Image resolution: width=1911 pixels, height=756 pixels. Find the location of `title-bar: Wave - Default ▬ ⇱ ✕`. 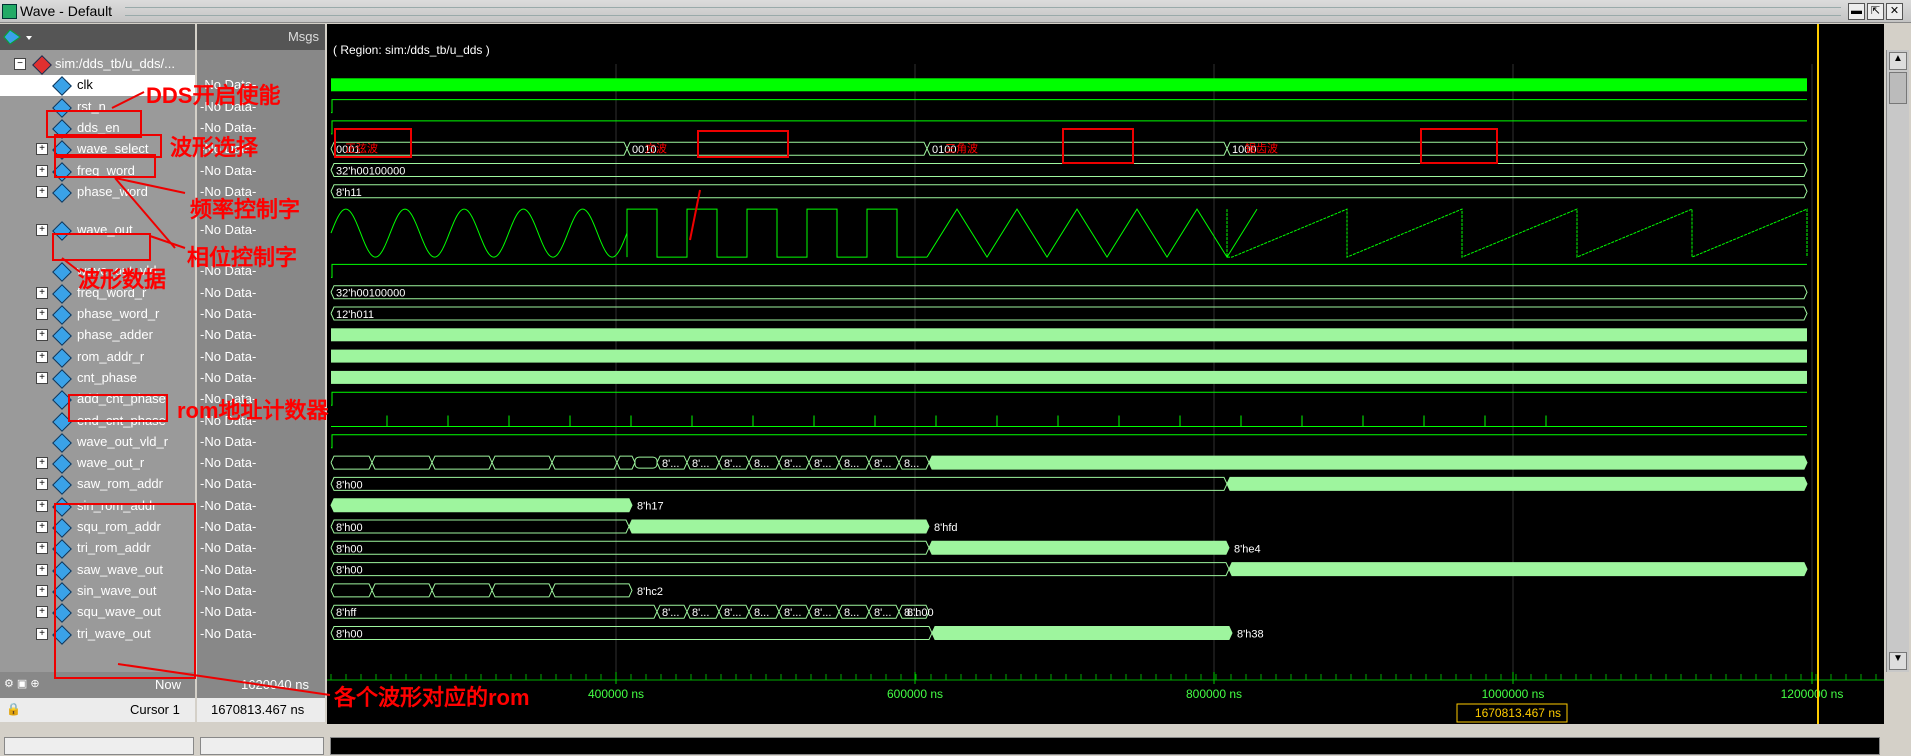

title-bar: Wave - Default ▬ ⇱ ✕ is located at coordinates (955, 11).